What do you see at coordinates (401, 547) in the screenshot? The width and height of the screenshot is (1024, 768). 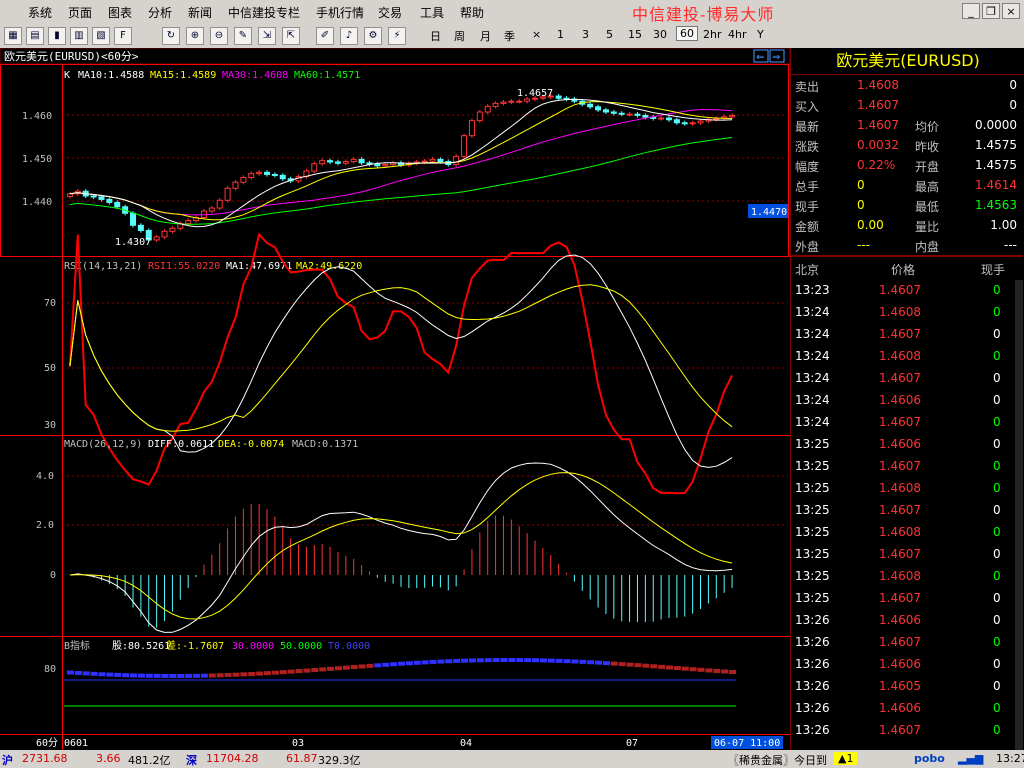 I see `macd-diff-line` at bounding box center [401, 547].